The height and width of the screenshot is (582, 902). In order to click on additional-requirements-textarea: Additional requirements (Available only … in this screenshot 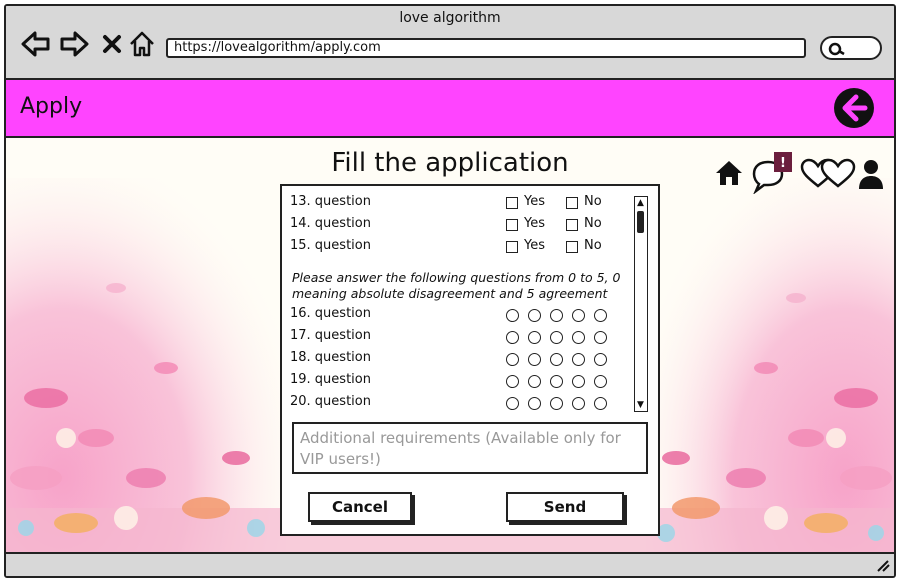, I will do `click(470, 448)`.